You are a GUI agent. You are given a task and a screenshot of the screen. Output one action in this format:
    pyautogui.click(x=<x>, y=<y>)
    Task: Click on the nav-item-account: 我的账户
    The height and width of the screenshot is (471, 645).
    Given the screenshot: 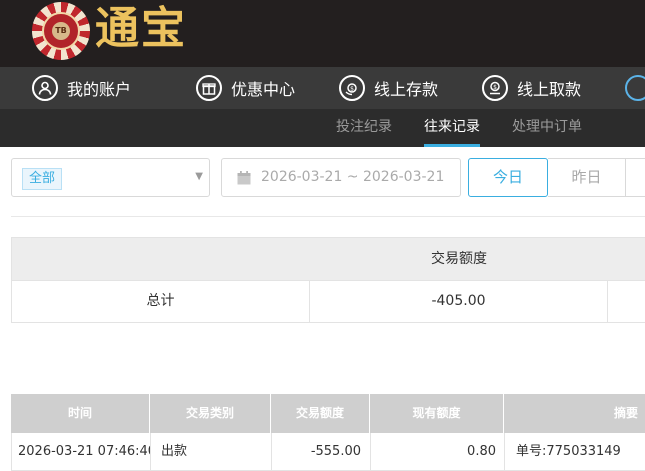 What is the action you would take?
    pyautogui.click(x=81, y=88)
    